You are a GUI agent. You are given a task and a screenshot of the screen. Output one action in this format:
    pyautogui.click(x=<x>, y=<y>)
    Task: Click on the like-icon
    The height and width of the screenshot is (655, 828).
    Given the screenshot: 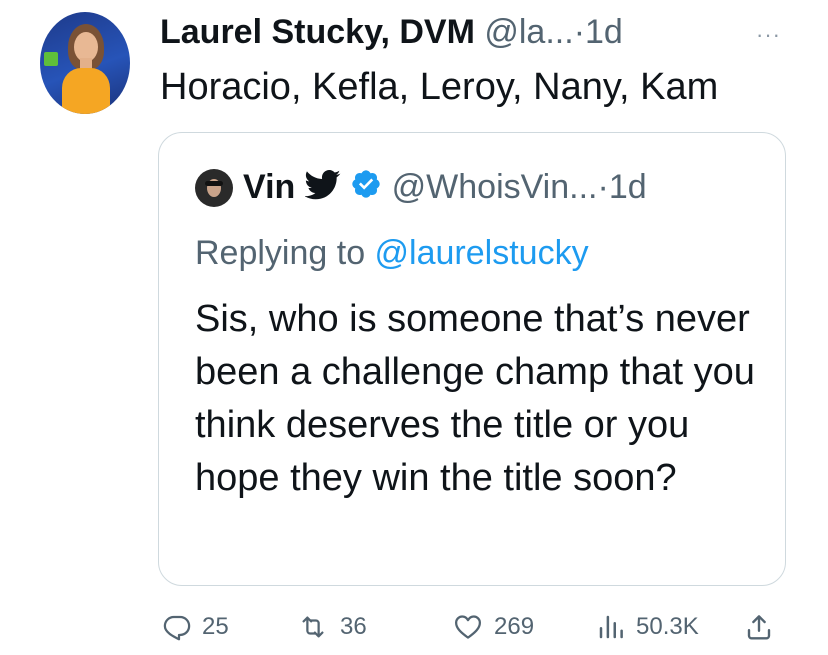 What is the action you would take?
    pyautogui.click(x=468, y=627)
    